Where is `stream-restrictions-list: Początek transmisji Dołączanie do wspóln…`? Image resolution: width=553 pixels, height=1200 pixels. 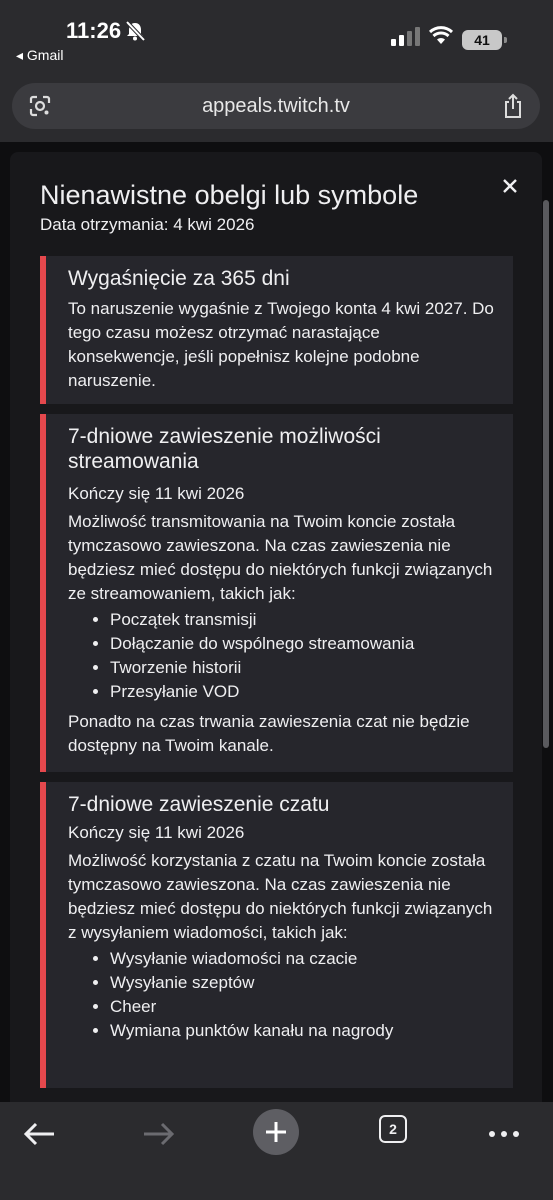
stream-restrictions-list: Początek transmisji Dołączanie do wspóln… is located at coordinates (281, 656).